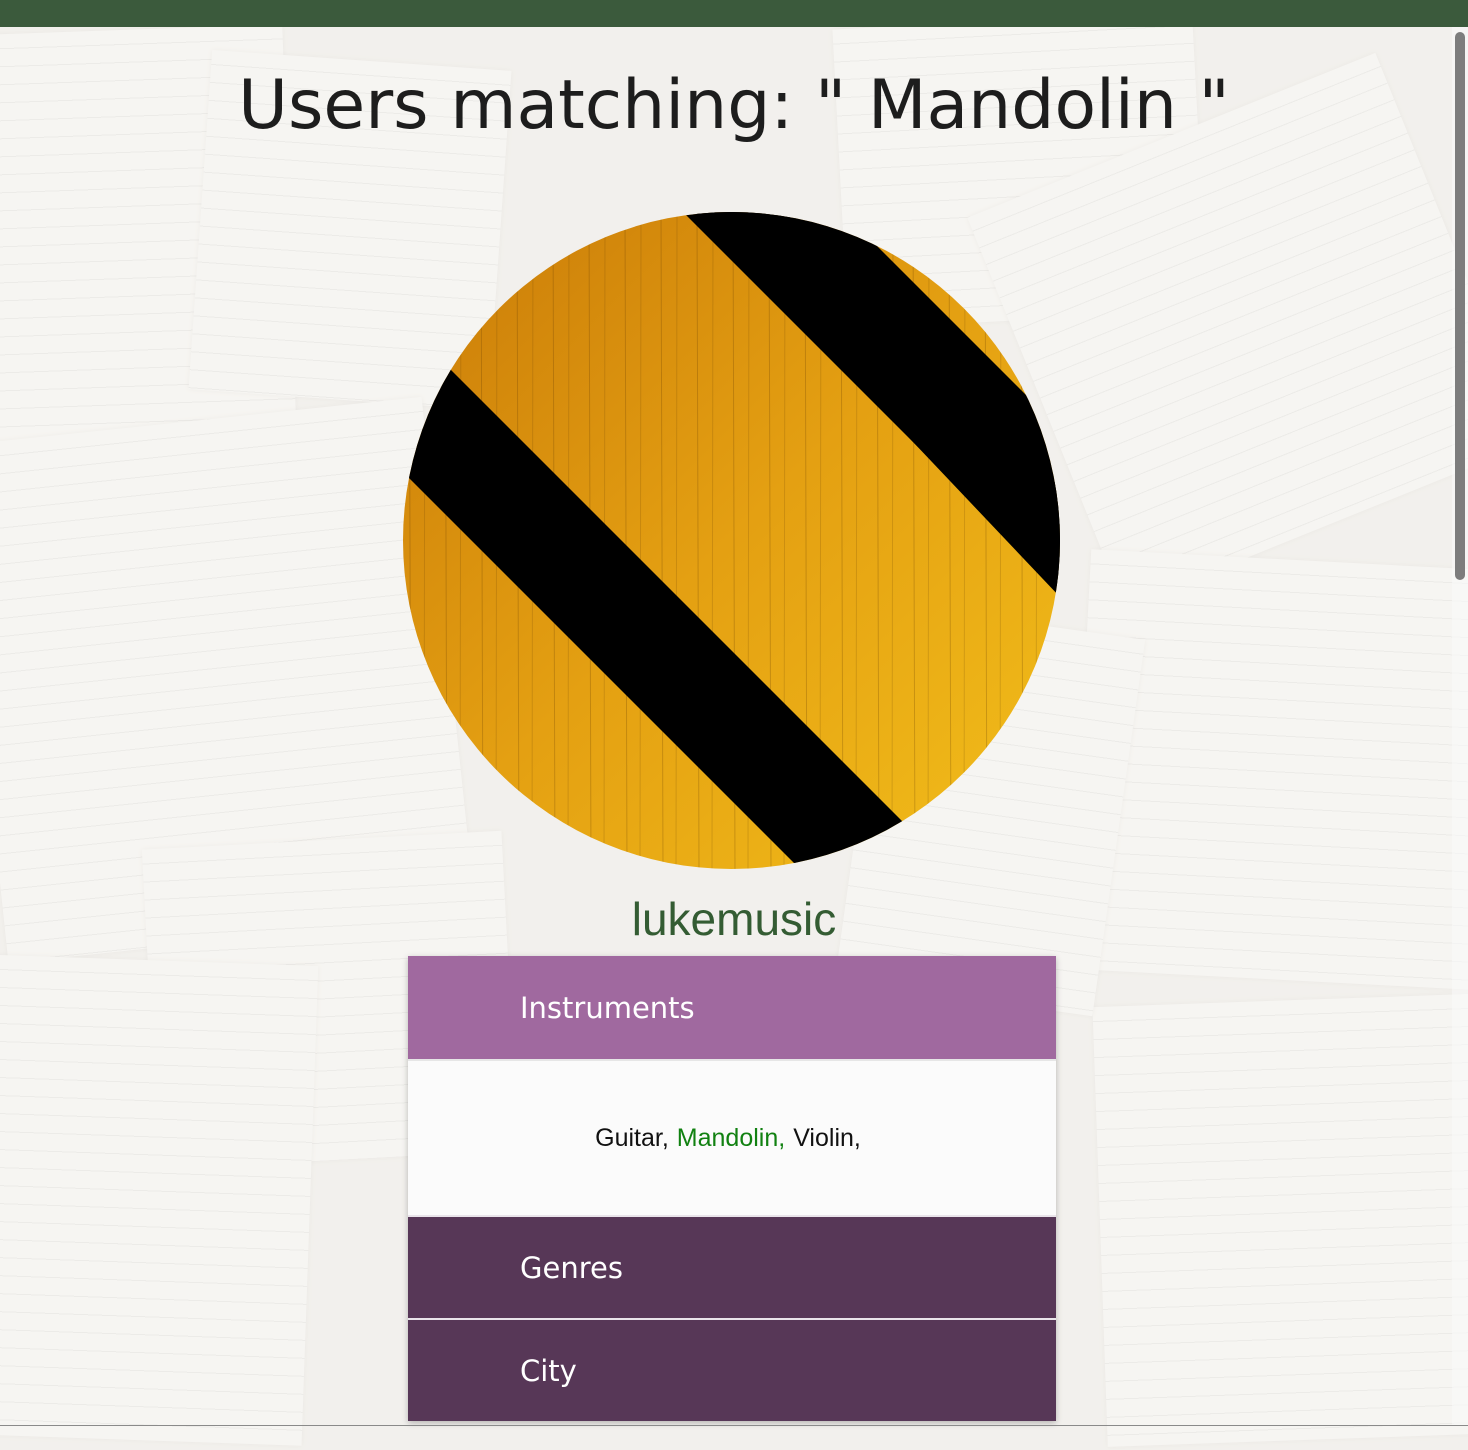 The width and height of the screenshot is (1468, 1450). I want to click on username: lukemusic, so click(734, 919).